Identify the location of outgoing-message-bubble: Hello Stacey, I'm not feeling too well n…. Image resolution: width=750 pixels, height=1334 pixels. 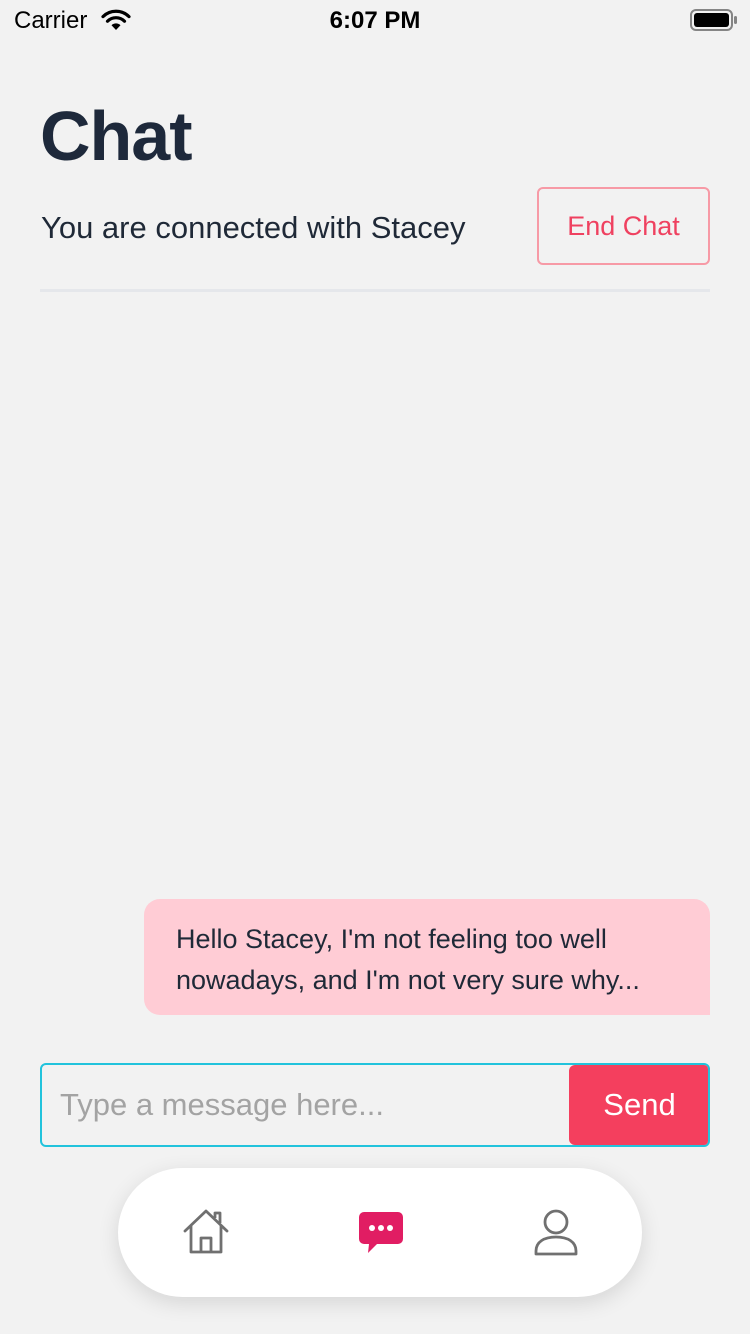
(427, 957).